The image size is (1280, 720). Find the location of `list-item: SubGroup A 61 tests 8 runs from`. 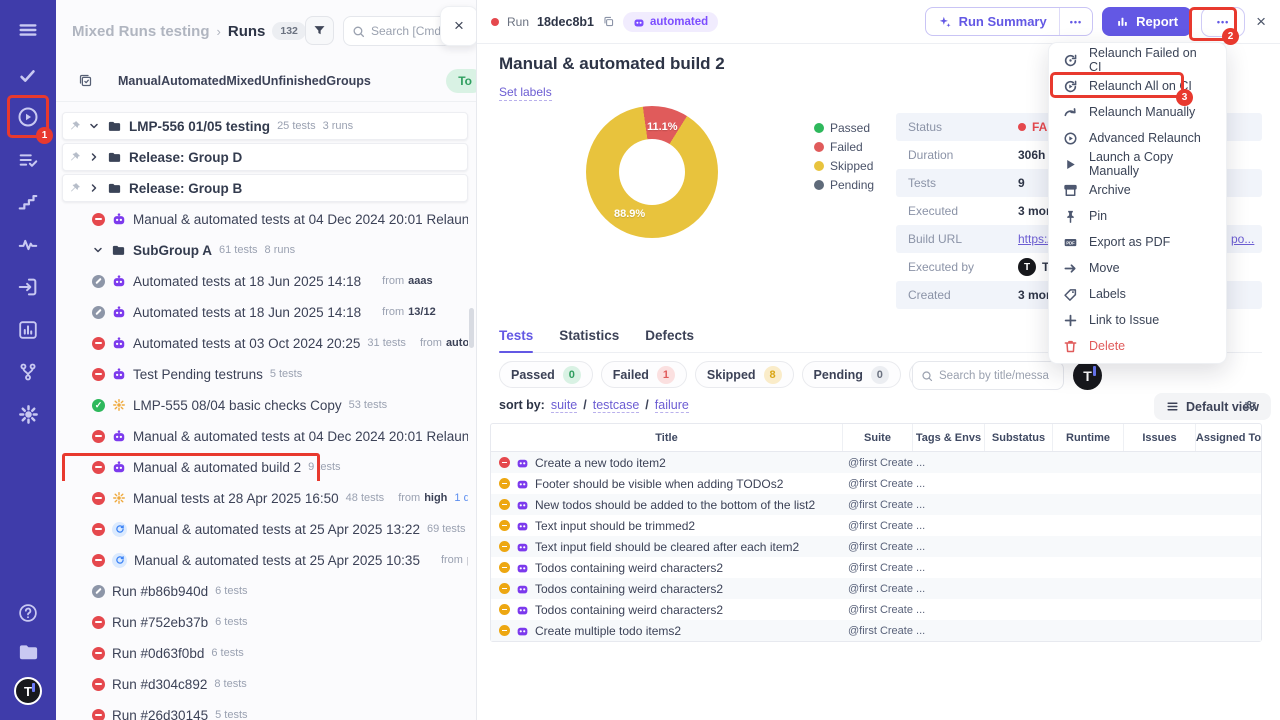

list-item: SubGroup A 61 tests 8 runs from is located at coordinates (265, 250).